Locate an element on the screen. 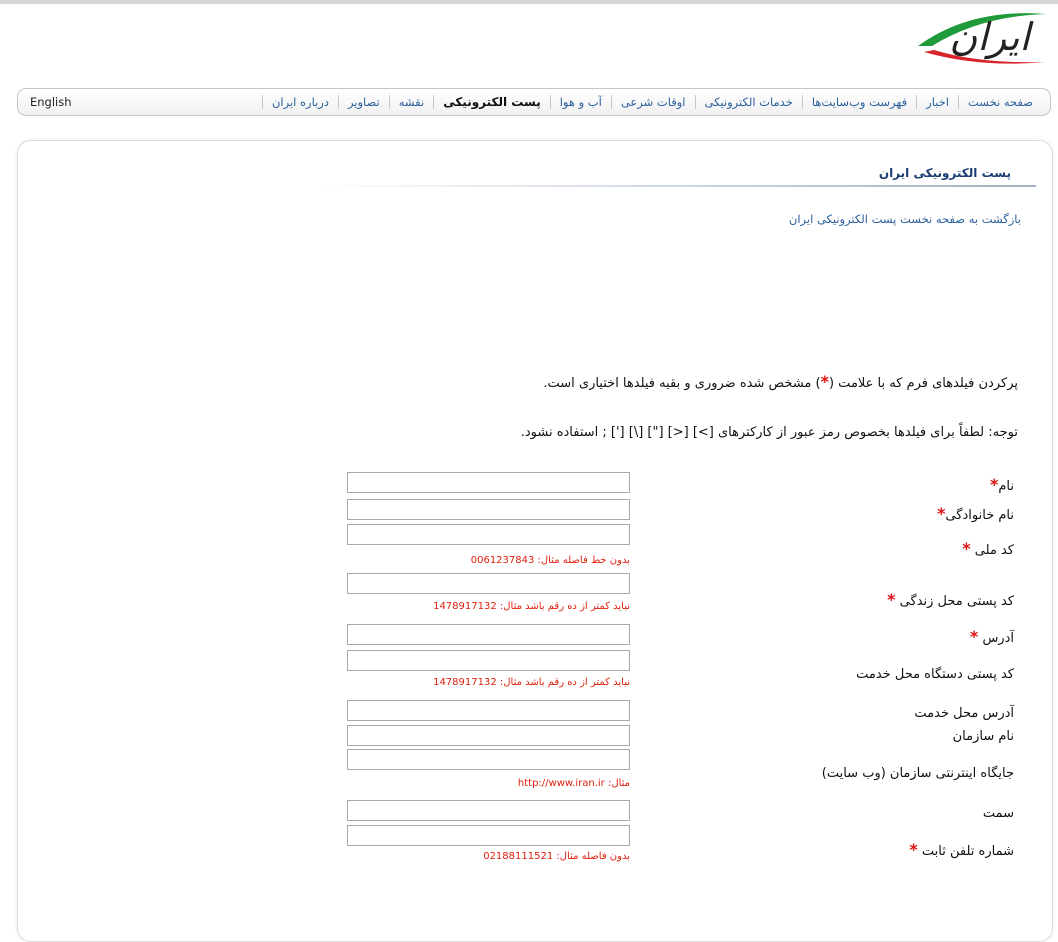  nav-item-english: English is located at coordinates (51, 102).